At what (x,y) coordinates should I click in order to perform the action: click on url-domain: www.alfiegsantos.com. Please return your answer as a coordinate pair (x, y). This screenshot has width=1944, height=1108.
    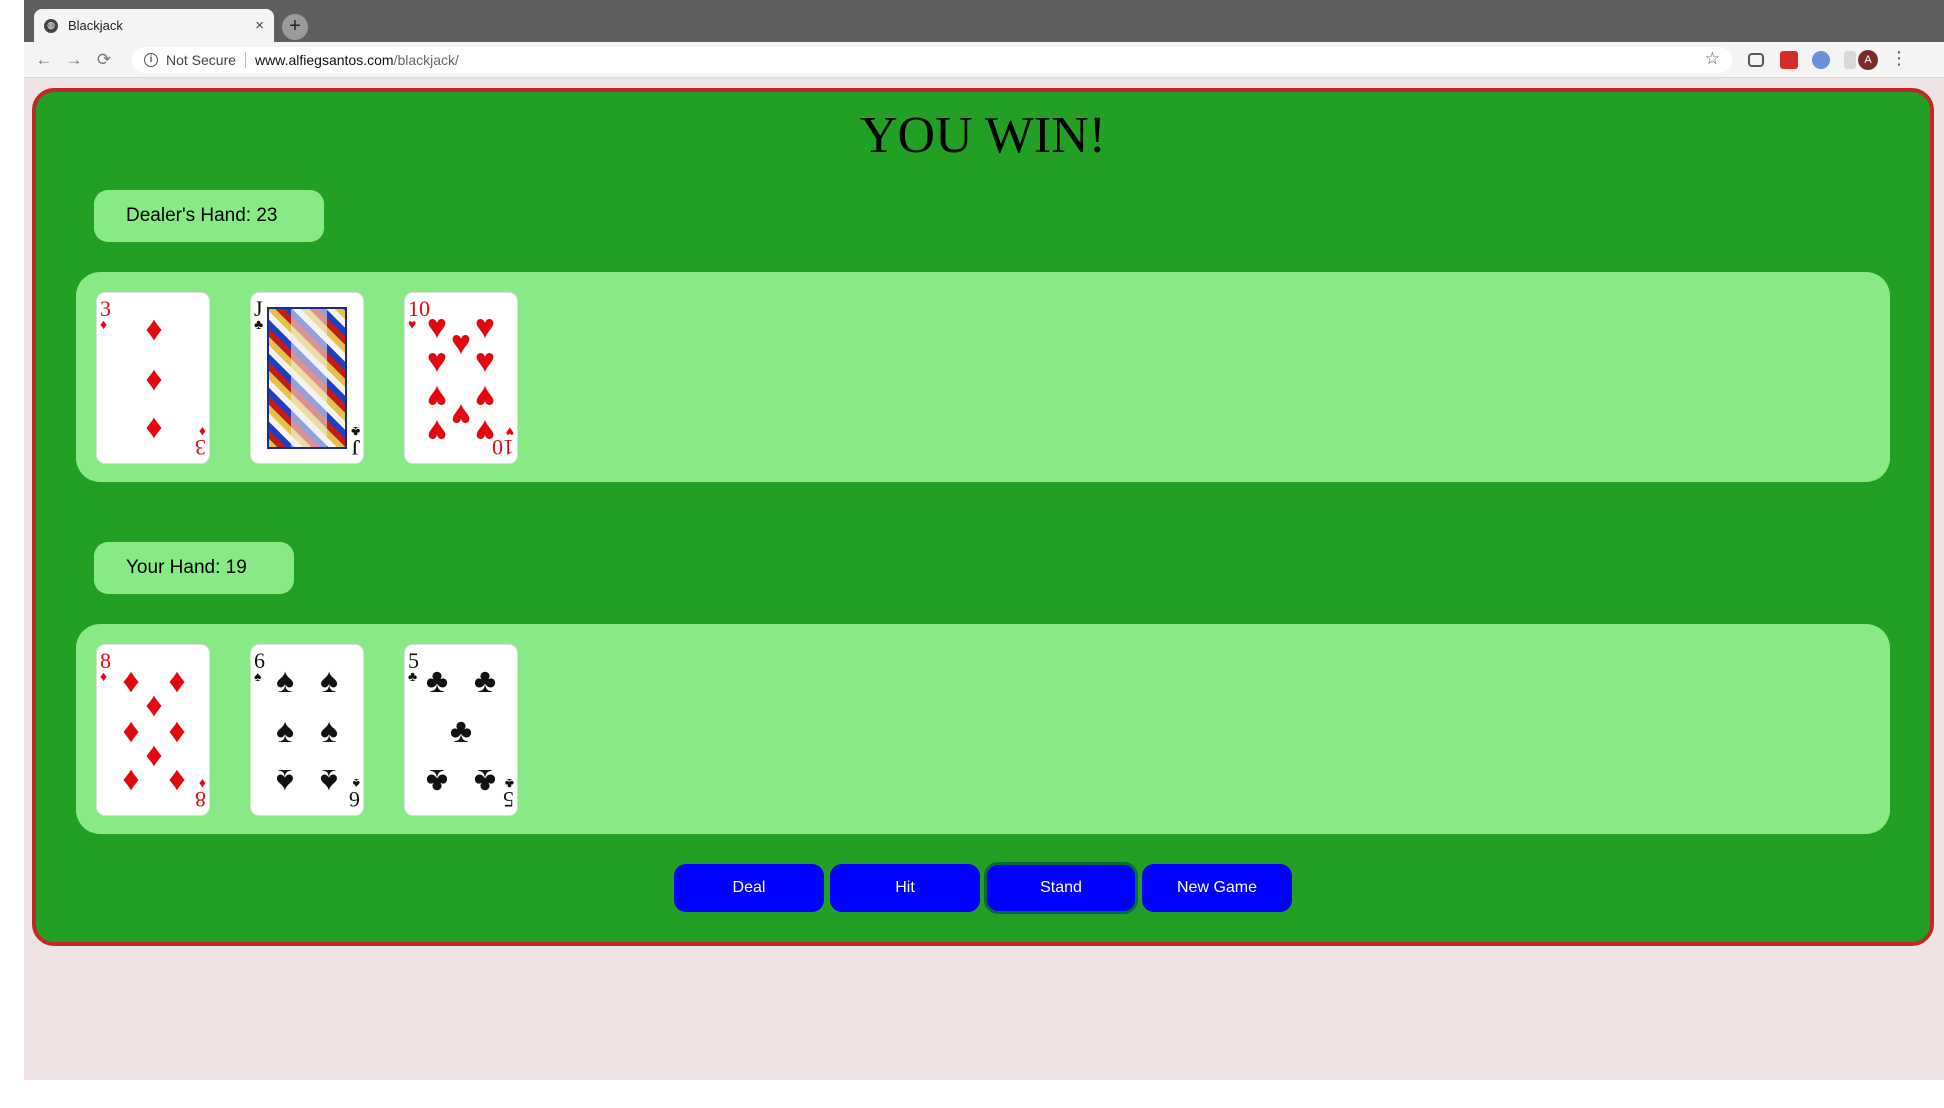
    Looking at the image, I should click on (324, 60).